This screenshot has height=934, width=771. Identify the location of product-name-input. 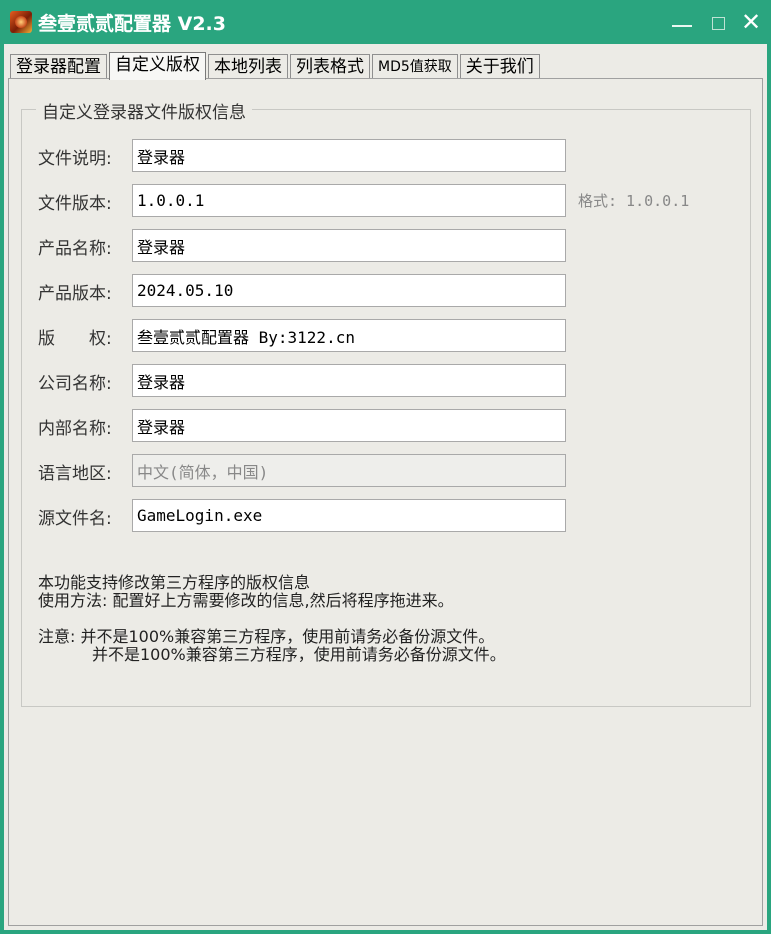
(349, 245).